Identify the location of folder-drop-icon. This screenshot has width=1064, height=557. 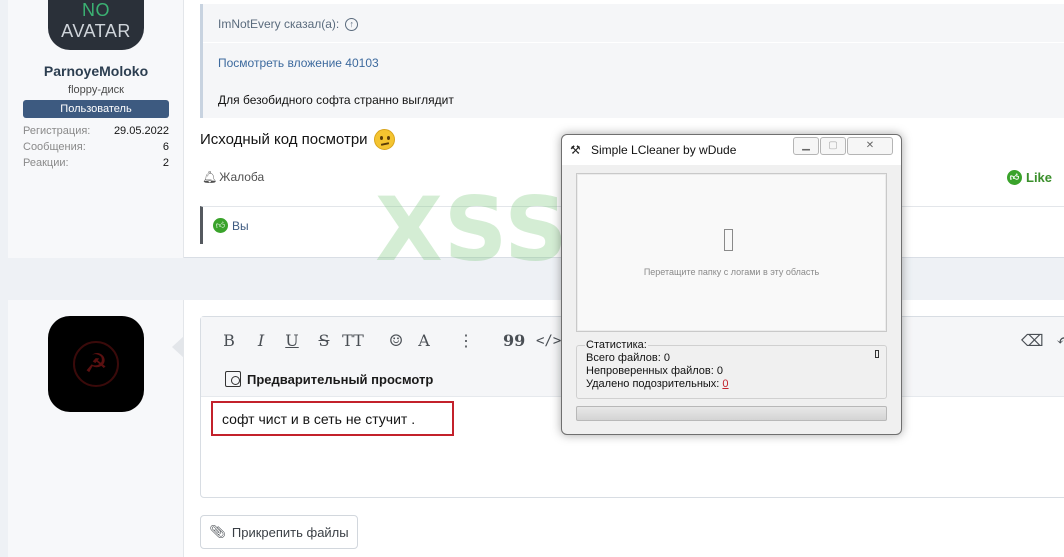
(728, 240).